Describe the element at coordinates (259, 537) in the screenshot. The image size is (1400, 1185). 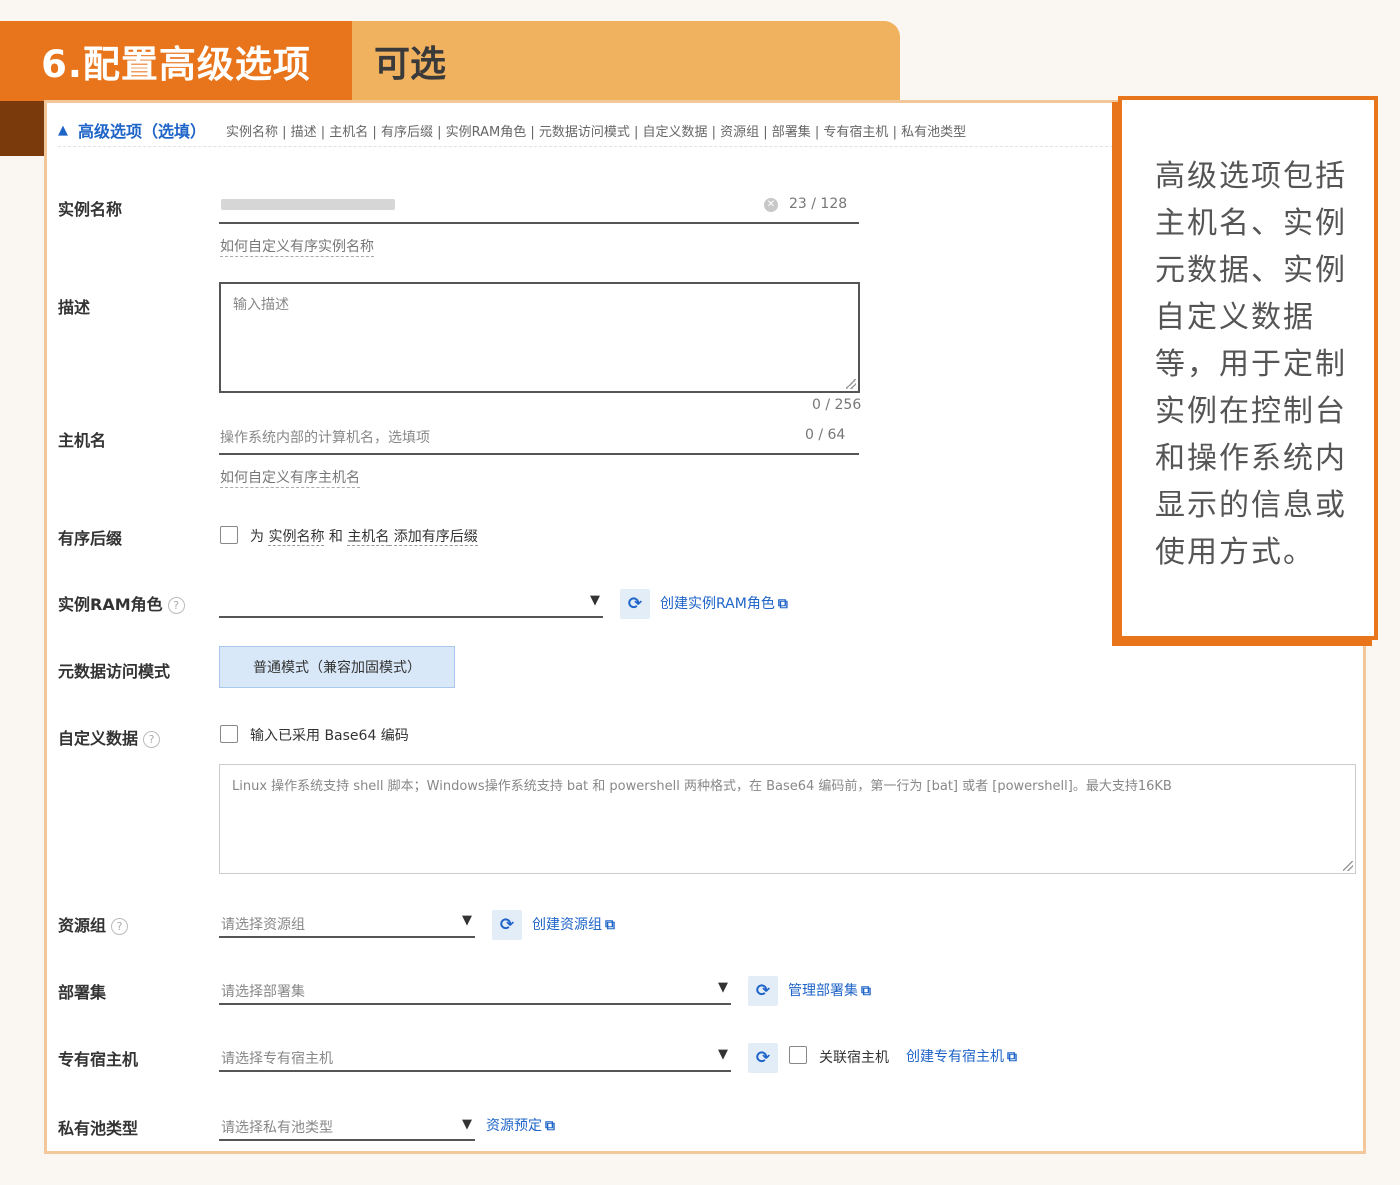
I see `suffix-text-prefix: 为` at that location.